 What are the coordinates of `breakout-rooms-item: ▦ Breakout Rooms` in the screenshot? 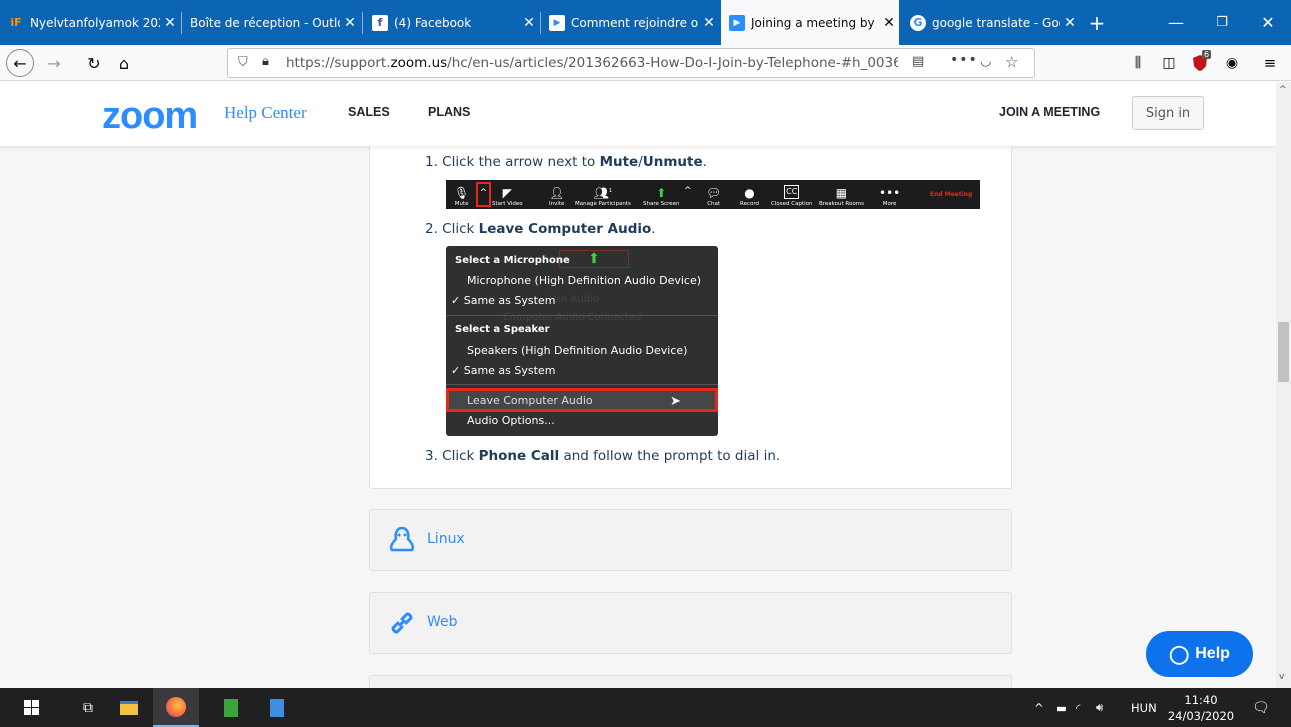 It's located at (841, 196).